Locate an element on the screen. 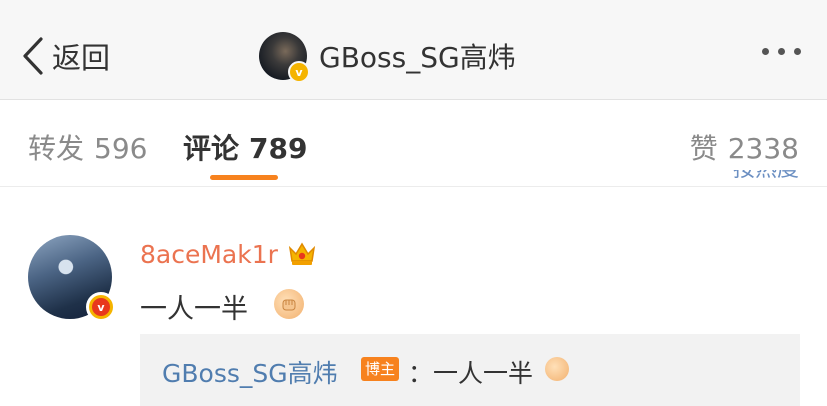  tab-like-count: 2338 is located at coordinates (763, 148).